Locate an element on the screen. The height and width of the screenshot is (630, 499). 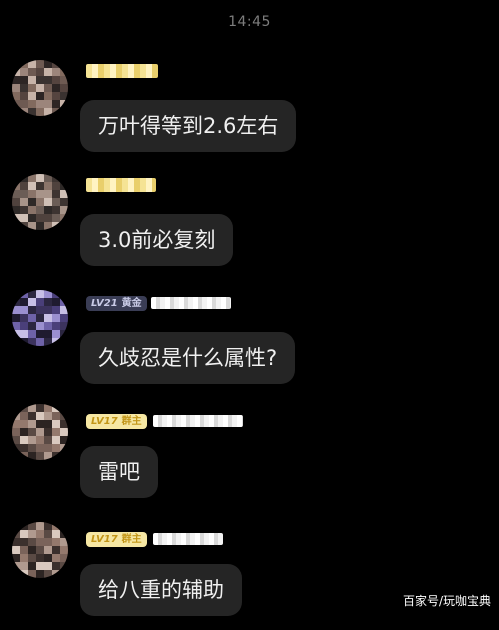
message-bubble: 给八重的辅助 is located at coordinates (161, 590).